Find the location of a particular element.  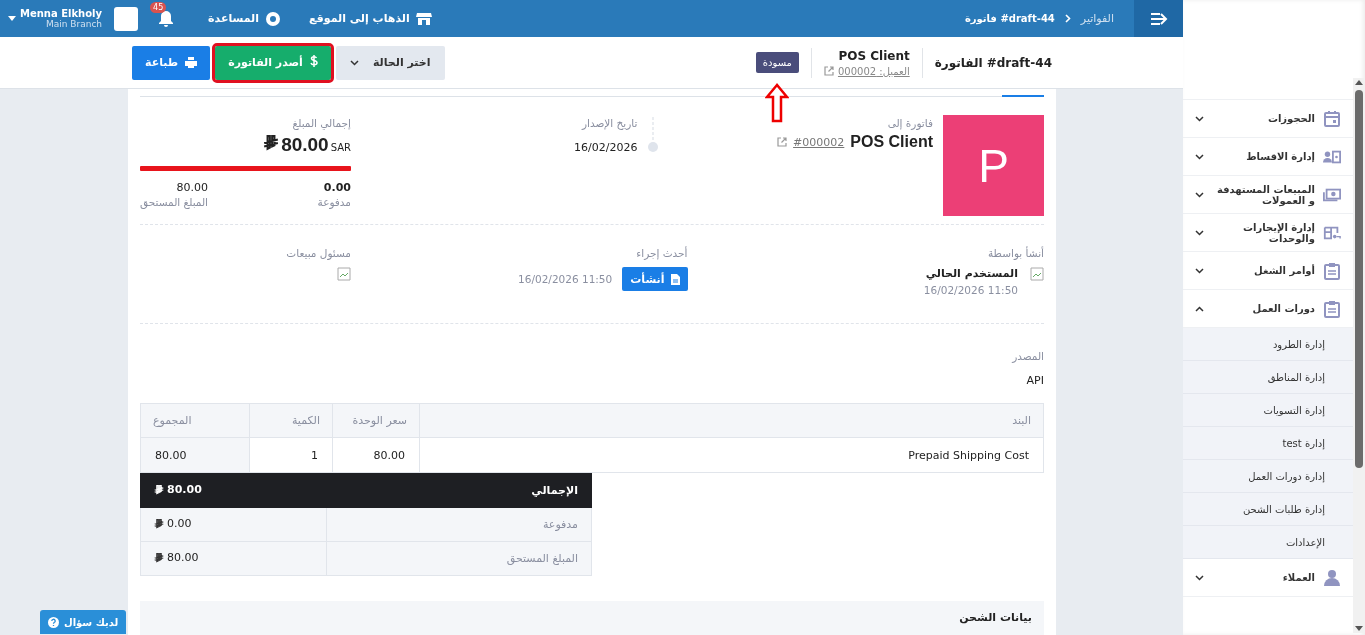

sidebar-toggle-button is located at coordinates (1158, 18).